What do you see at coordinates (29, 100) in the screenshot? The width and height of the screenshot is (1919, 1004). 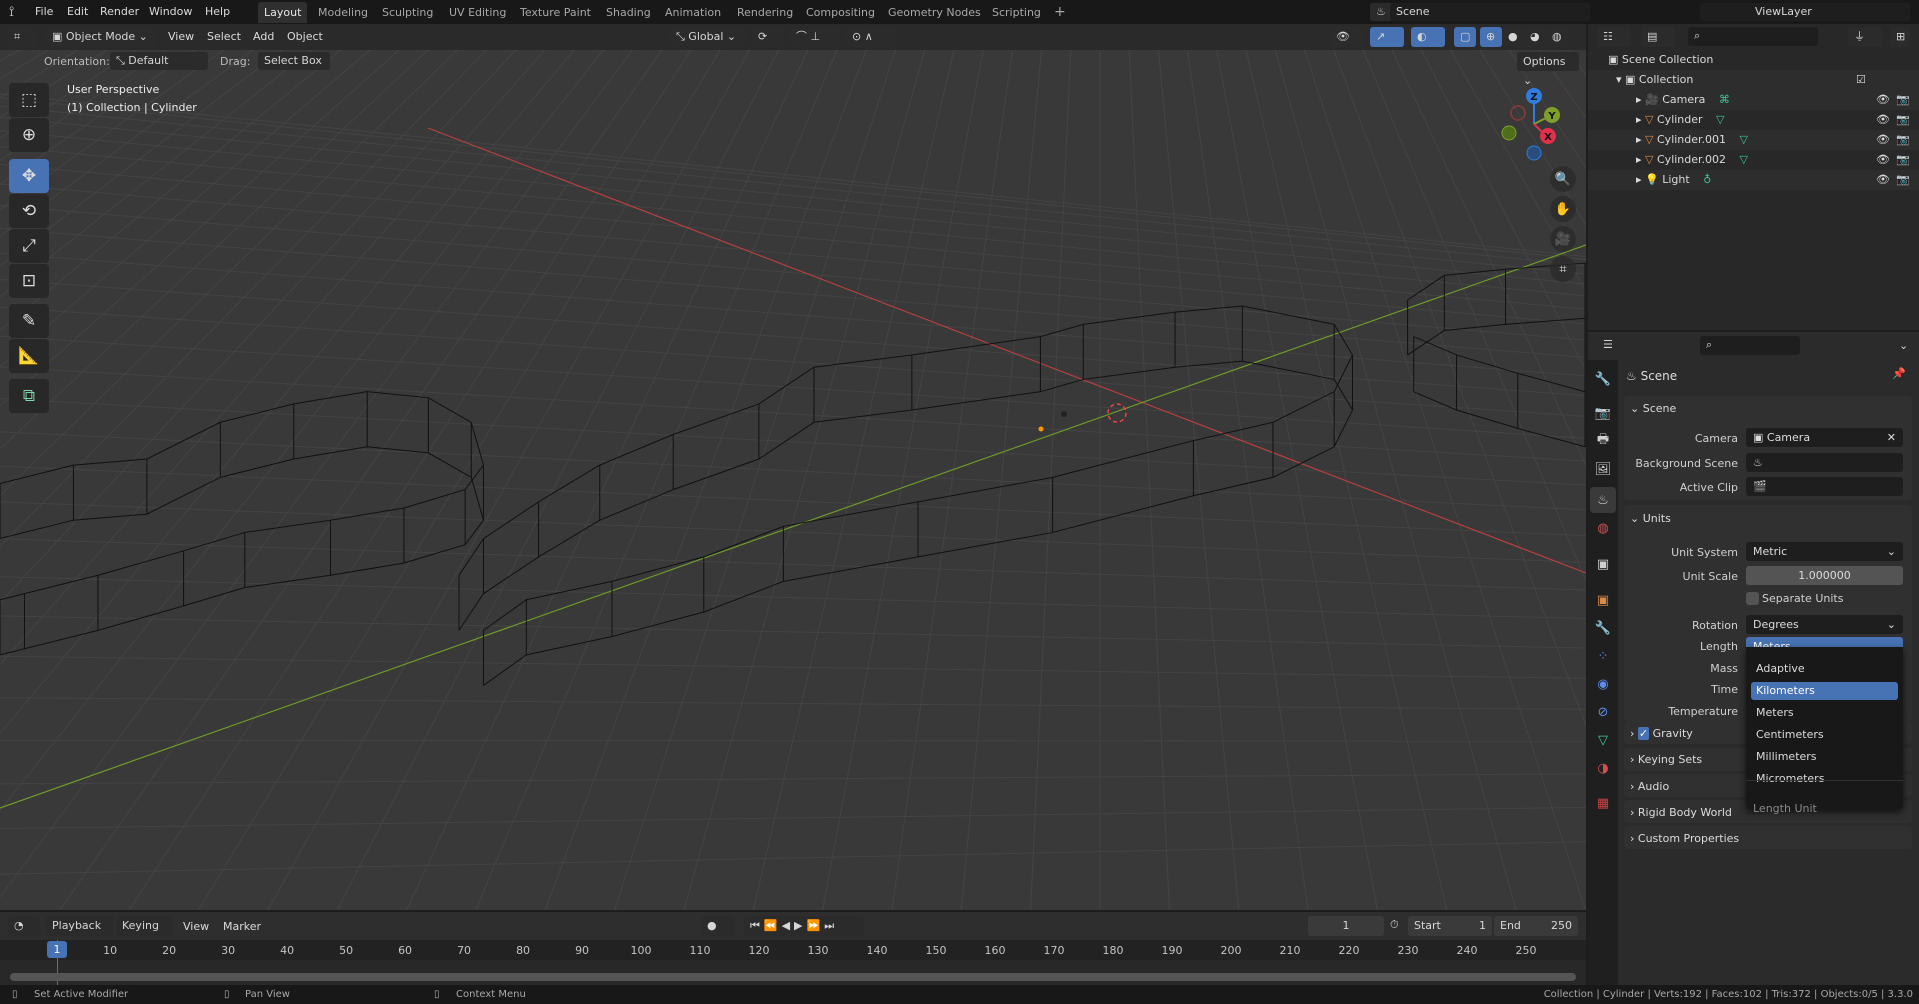 I see `select-box-tool-icon: ⬚` at bounding box center [29, 100].